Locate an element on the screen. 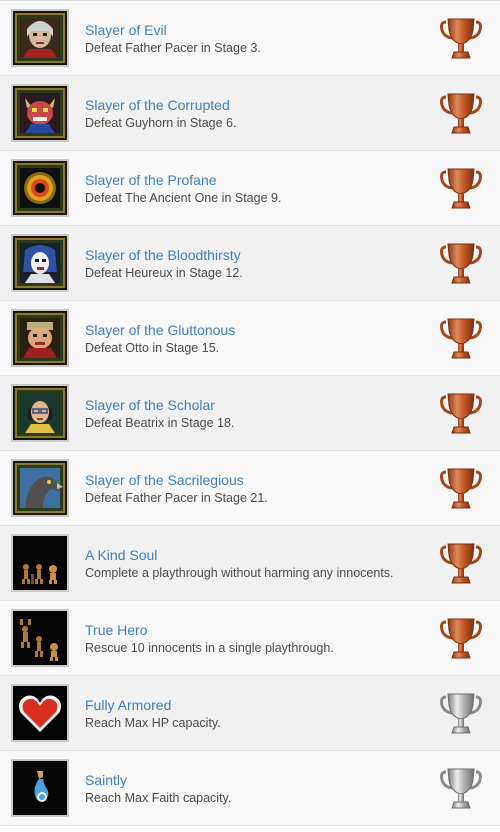 The image size is (500, 832). faith-potion-icon is located at coordinates (40, 788).